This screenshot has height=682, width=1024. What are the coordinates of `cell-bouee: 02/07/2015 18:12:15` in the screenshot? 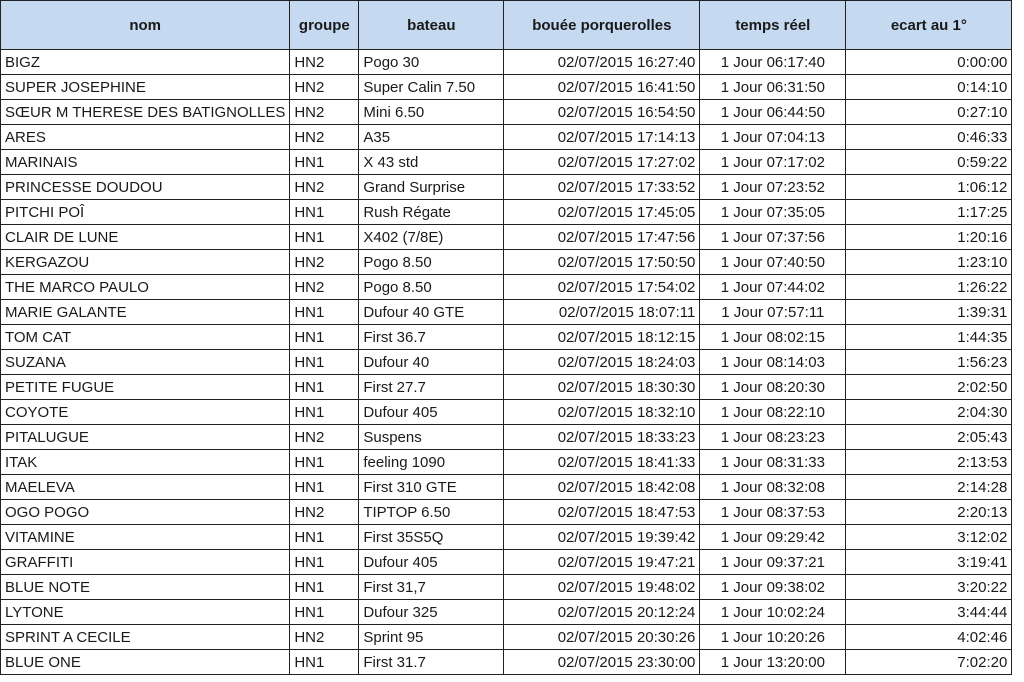 It's located at (602, 337).